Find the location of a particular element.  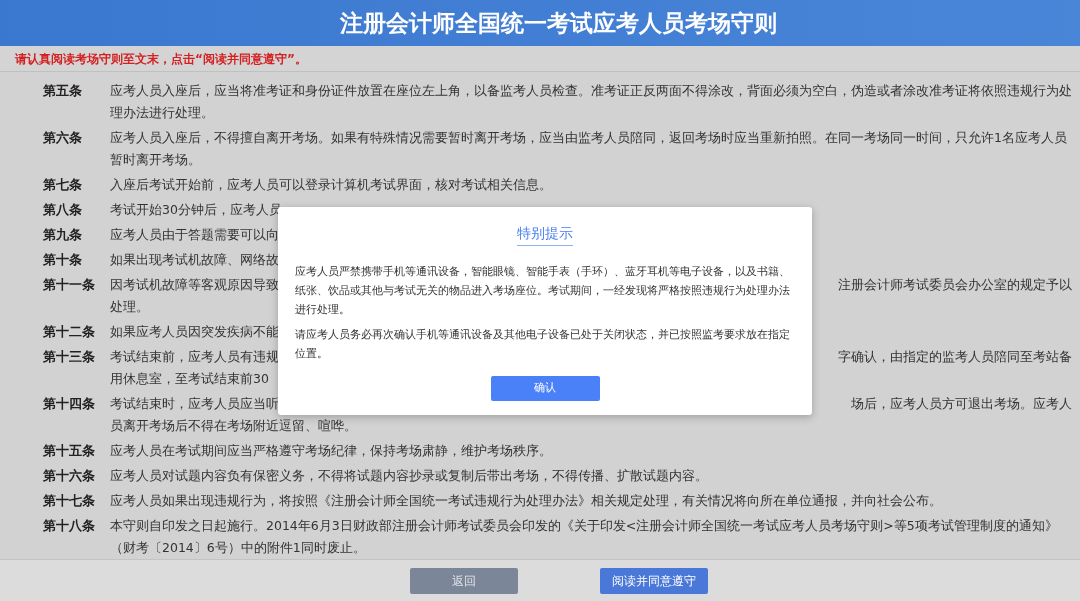

article-text: 考试结束前，应考人员有违规 is located at coordinates (194, 357).